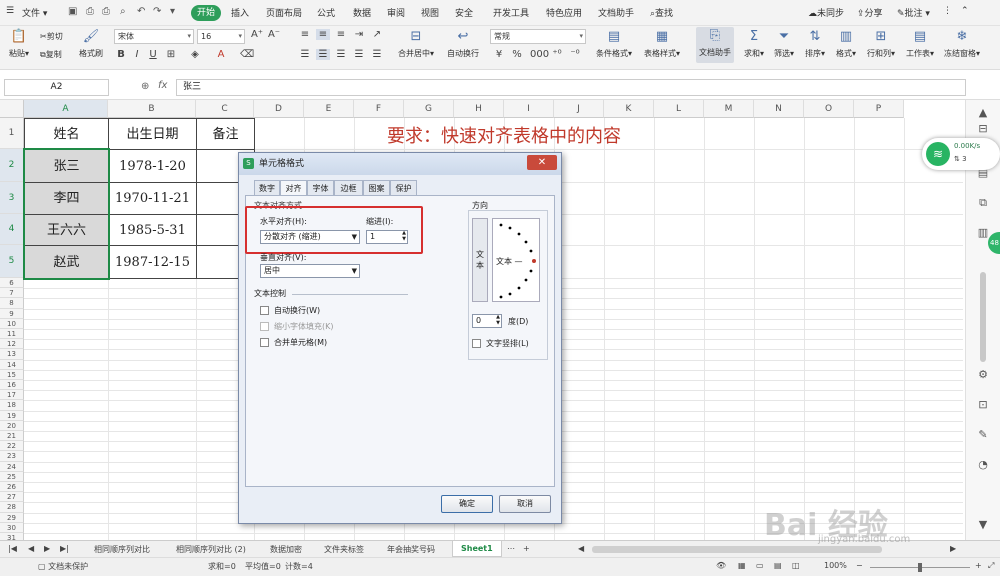 This screenshot has width=1000, height=576. Describe the element at coordinates (379, 109) in the screenshot. I see `column-header-f: F` at that location.